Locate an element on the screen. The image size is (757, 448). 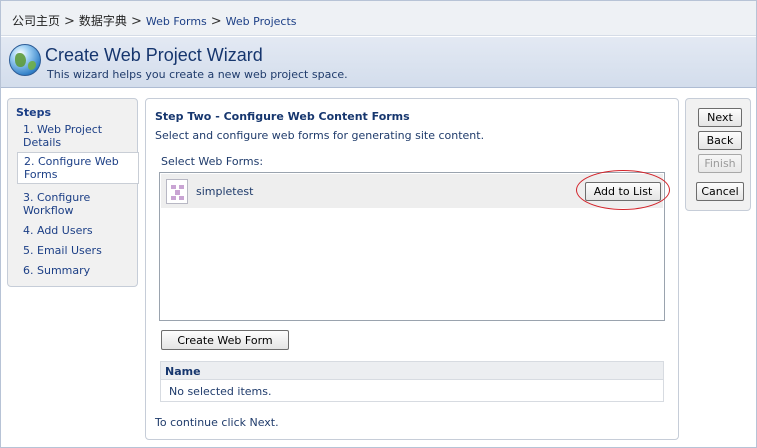
continue-hint: To continue click Next. is located at coordinates (217, 422).